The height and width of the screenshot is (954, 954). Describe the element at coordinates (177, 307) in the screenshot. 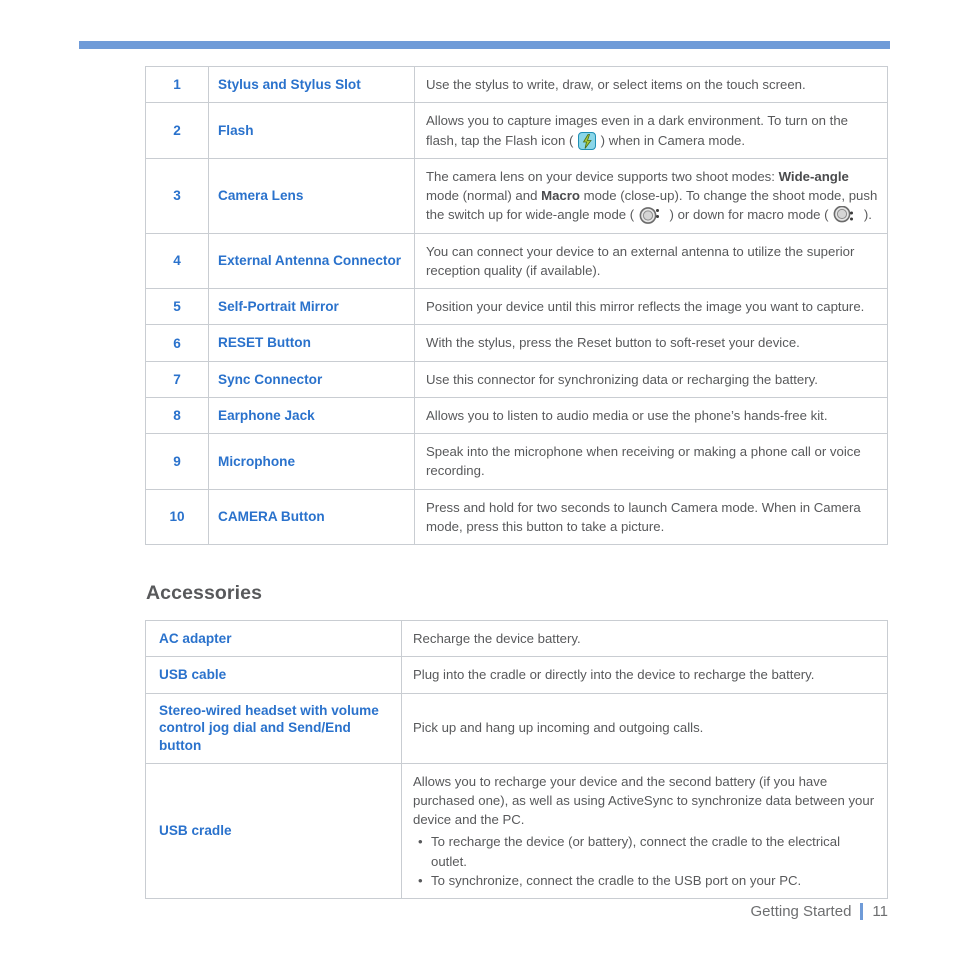

I see `feature-number: 5` at that location.